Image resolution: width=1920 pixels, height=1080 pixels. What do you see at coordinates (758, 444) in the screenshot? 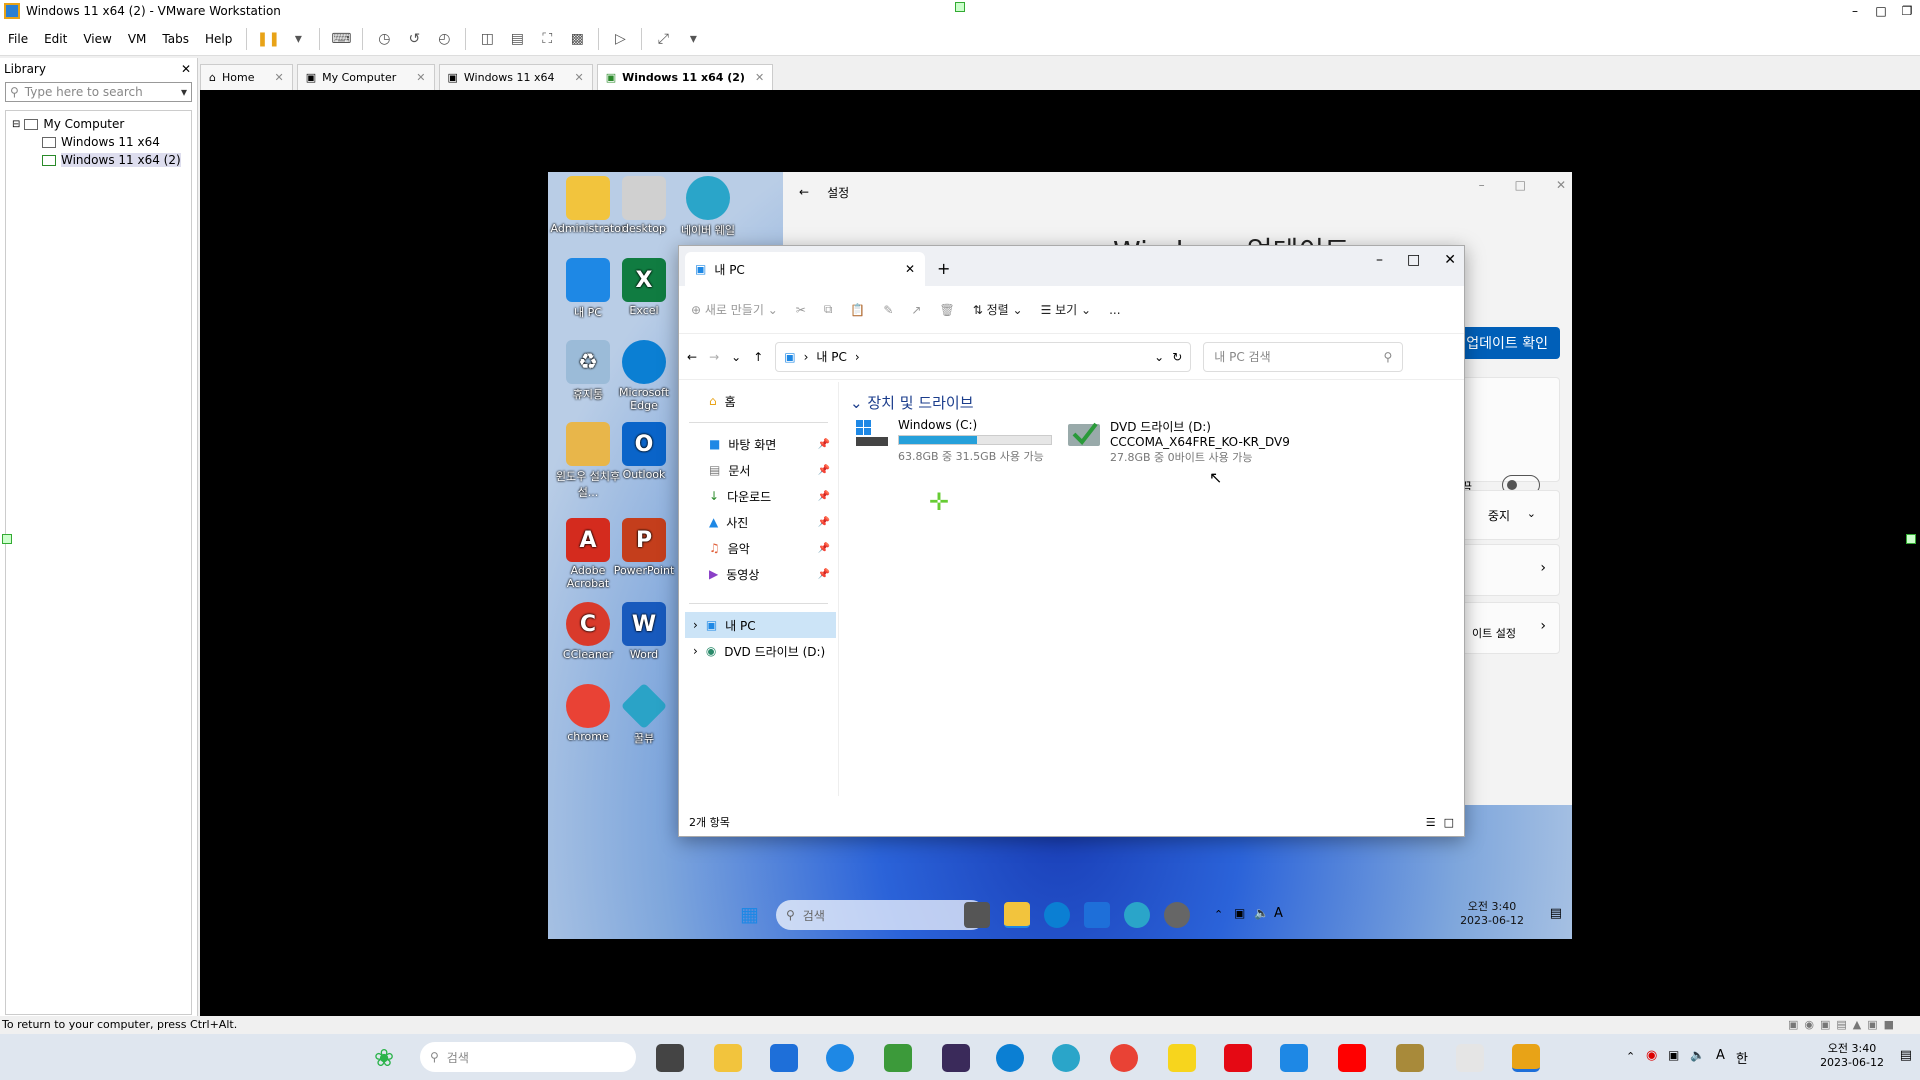
I see `nav-item-desktop: ■ 바탕 화면 📌` at bounding box center [758, 444].